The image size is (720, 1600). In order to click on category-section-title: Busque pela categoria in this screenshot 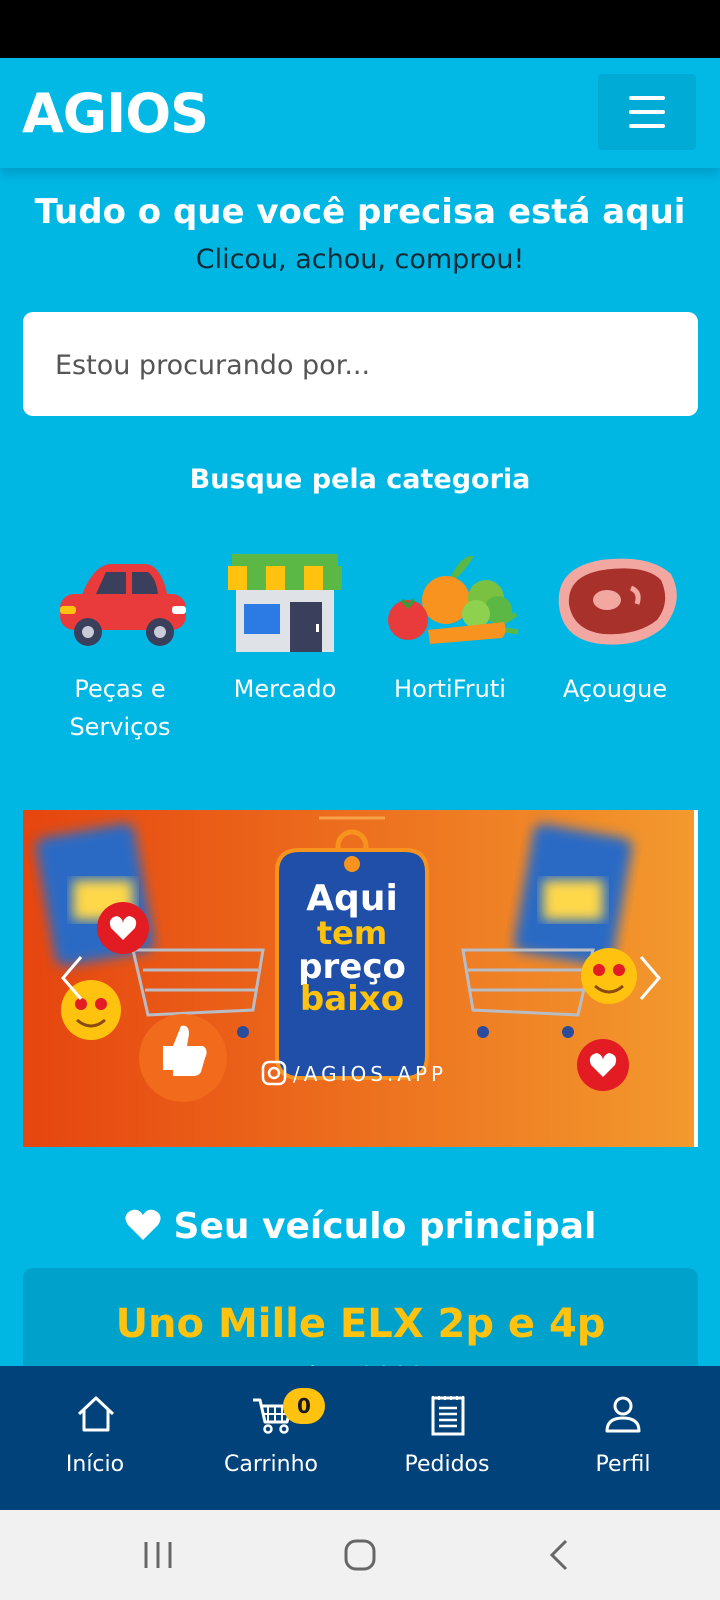, I will do `click(360, 479)`.